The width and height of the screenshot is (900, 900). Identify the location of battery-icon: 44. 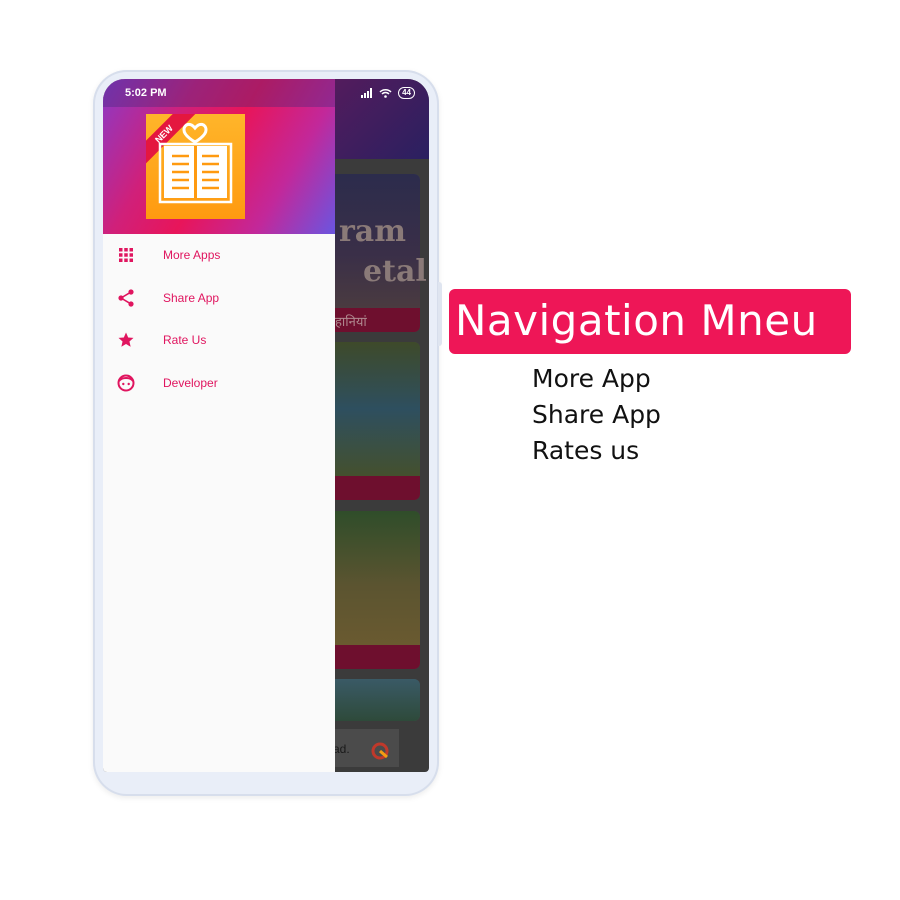
(406, 93).